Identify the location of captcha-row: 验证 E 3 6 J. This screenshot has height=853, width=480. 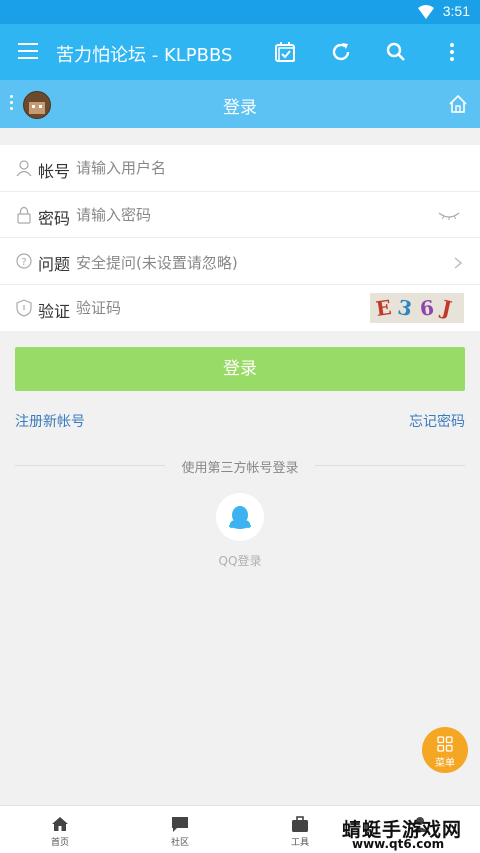
(240, 308).